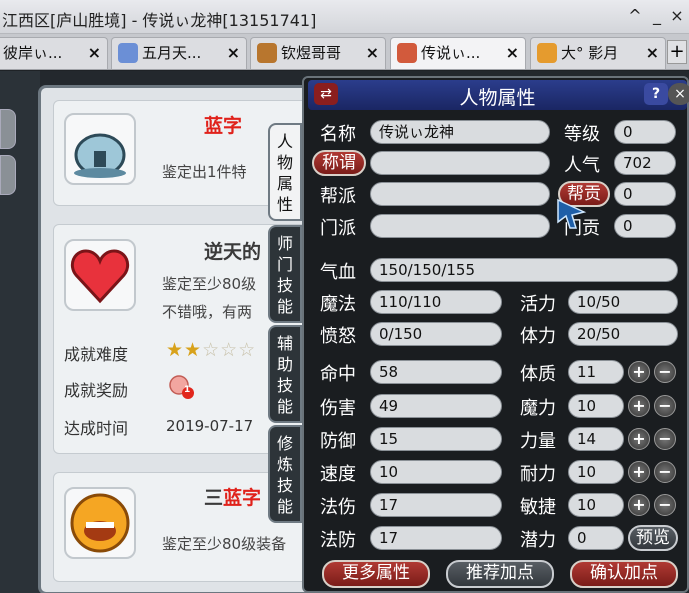  What do you see at coordinates (657, 15) in the screenshot?
I see `minimize-button: _` at bounding box center [657, 15].